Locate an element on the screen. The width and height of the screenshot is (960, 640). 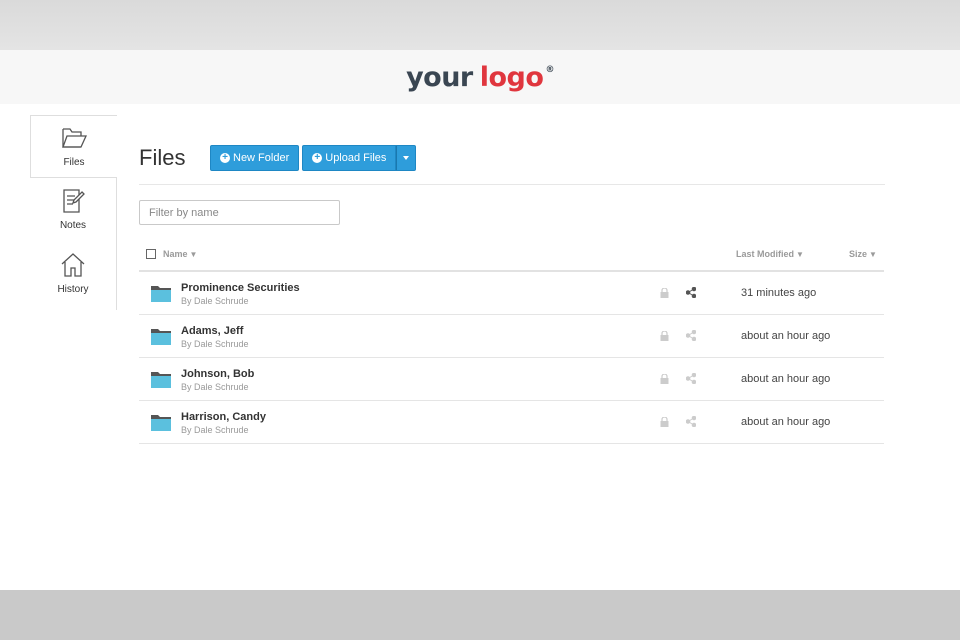
column-name-label: Name is located at coordinates (175, 254).